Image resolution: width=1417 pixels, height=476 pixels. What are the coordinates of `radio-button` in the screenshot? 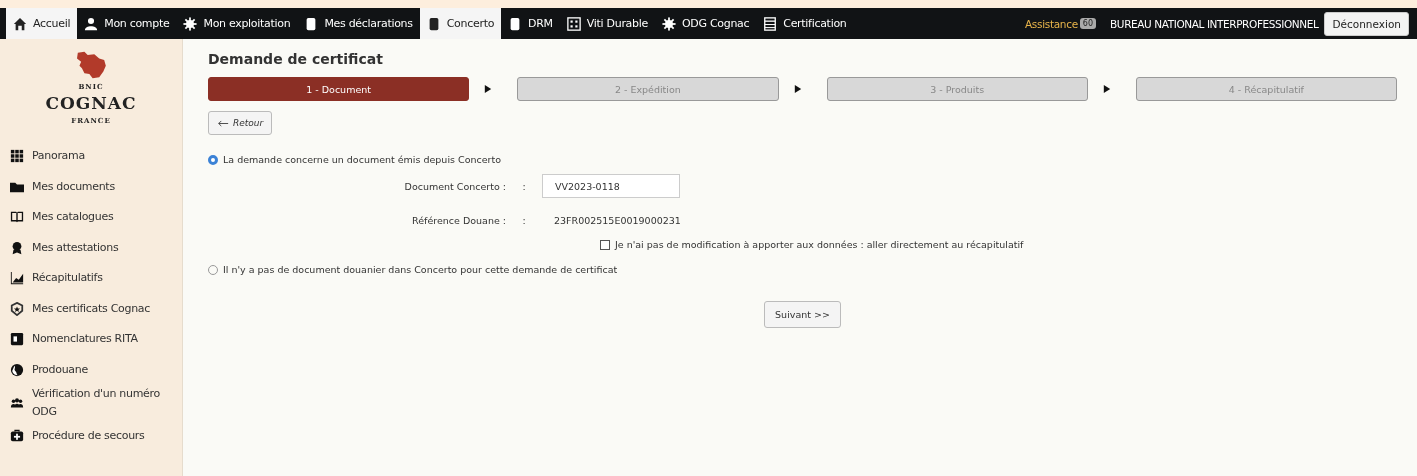 It's located at (213, 159).